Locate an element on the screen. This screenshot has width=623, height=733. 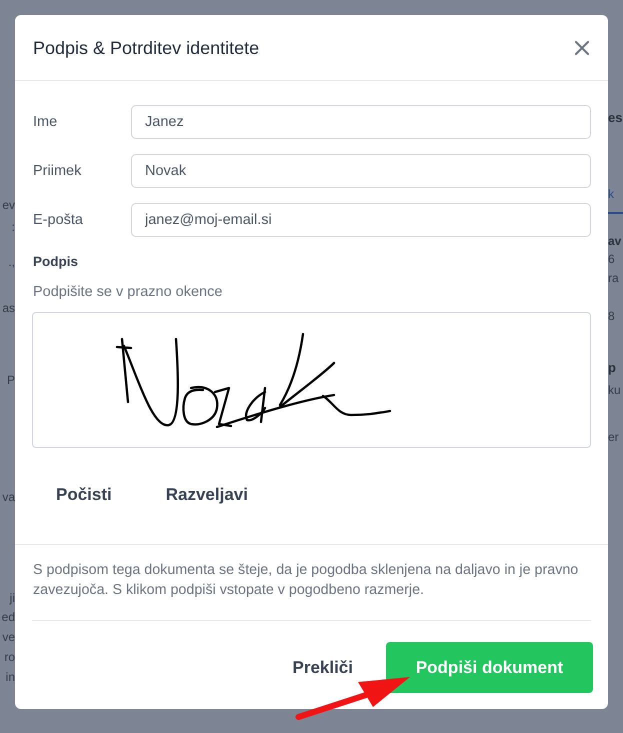
field-label: E-pošta is located at coordinates (58, 220).